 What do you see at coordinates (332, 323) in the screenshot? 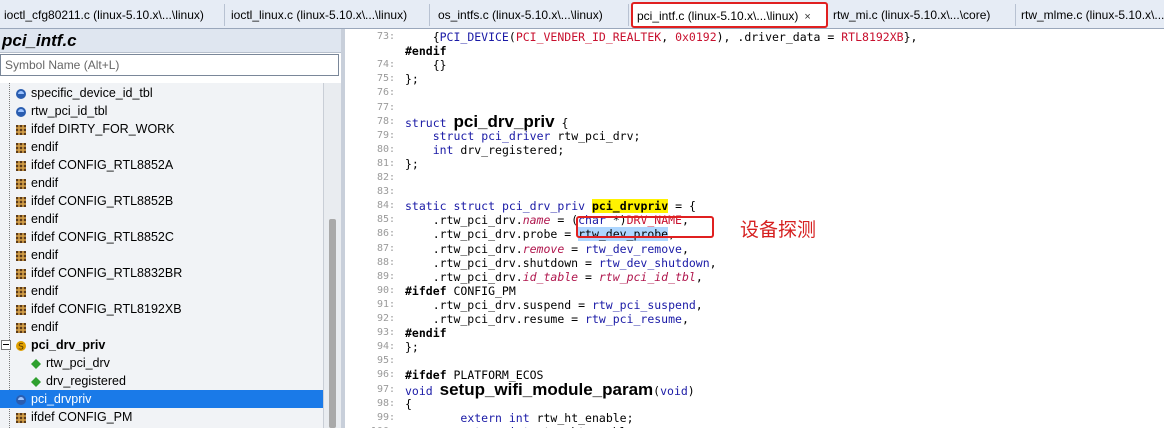
I see `scrollbar-thumb` at bounding box center [332, 323].